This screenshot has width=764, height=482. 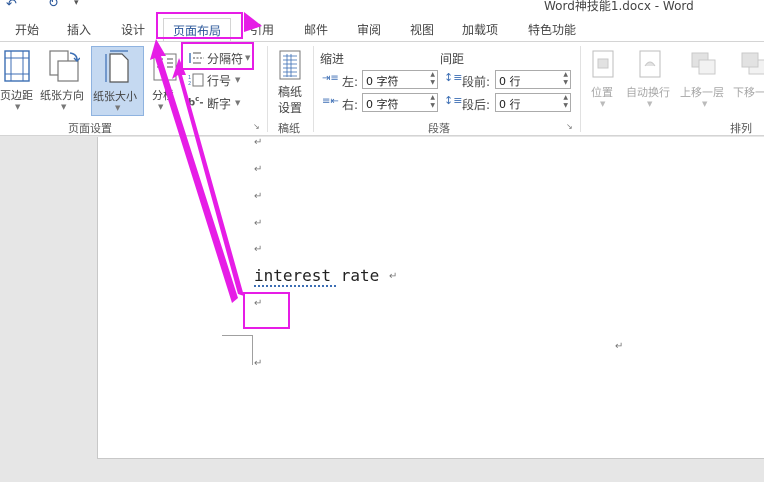 I want to click on arrow-to-tab-right, so click(x=253, y=22).